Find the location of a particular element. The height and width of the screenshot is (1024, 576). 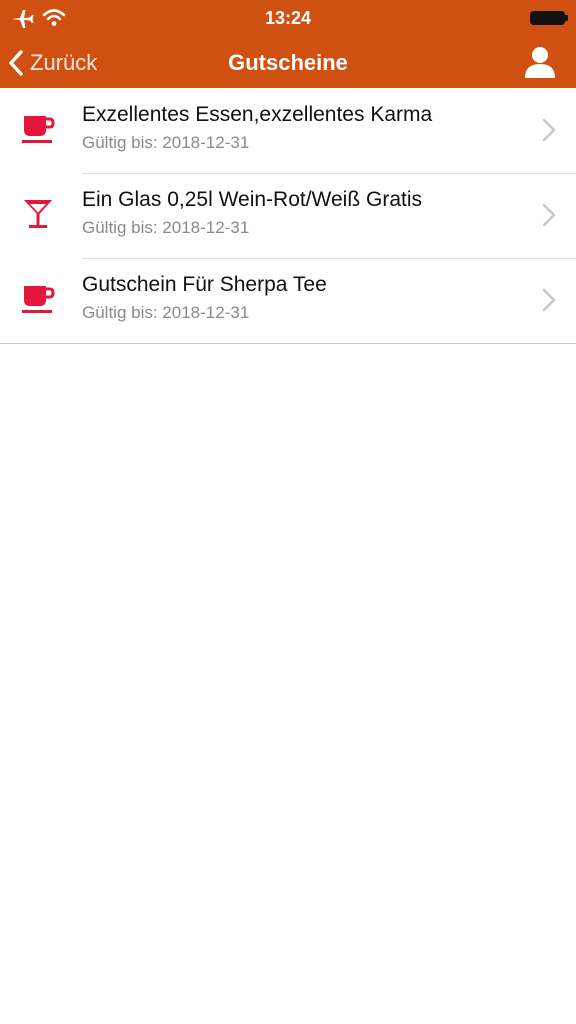

status-time: 13:24 is located at coordinates (288, 18).